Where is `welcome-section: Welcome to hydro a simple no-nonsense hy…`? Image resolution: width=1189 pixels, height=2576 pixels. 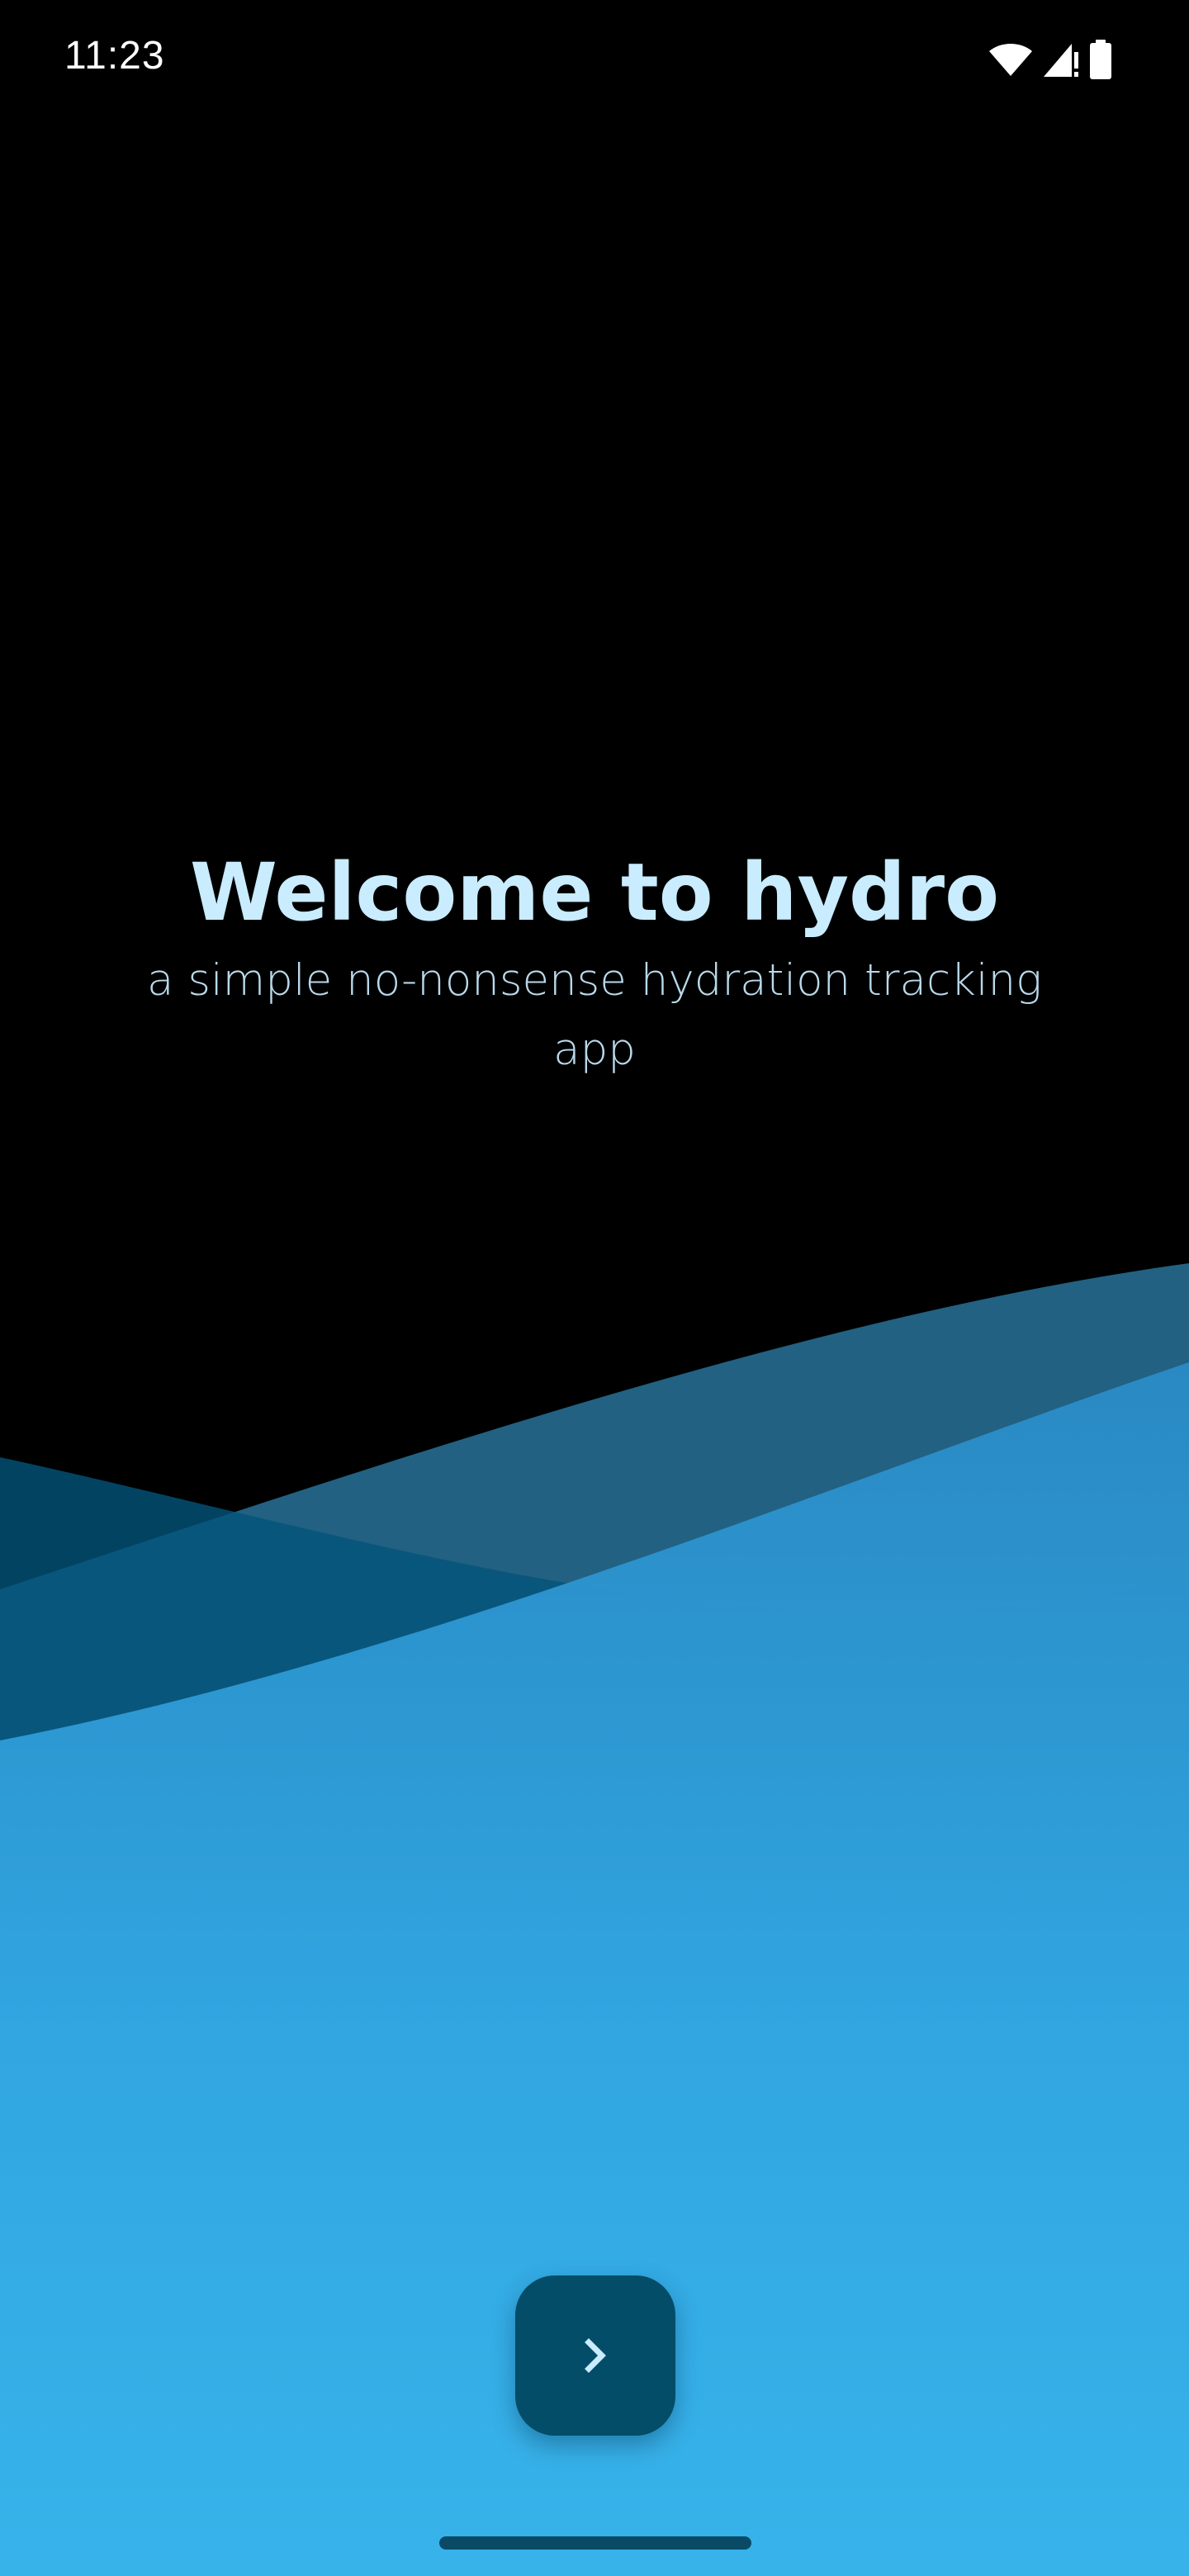 welcome-section: Welcome to hydro a simple no-nonsense hy… is located at coordinates (594, 962).